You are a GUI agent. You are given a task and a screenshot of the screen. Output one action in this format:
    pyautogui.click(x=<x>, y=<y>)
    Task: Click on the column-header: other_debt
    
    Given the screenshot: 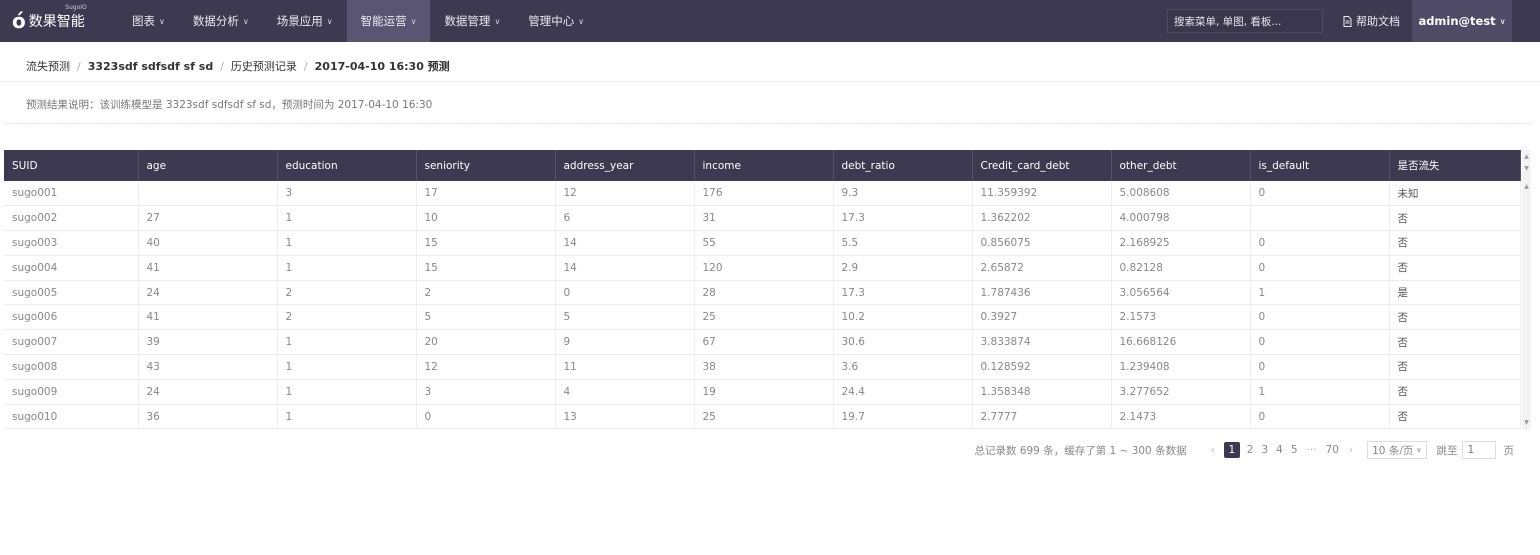 What is the action you would take?
    pyautogui.click(x=1181, y=165)
    